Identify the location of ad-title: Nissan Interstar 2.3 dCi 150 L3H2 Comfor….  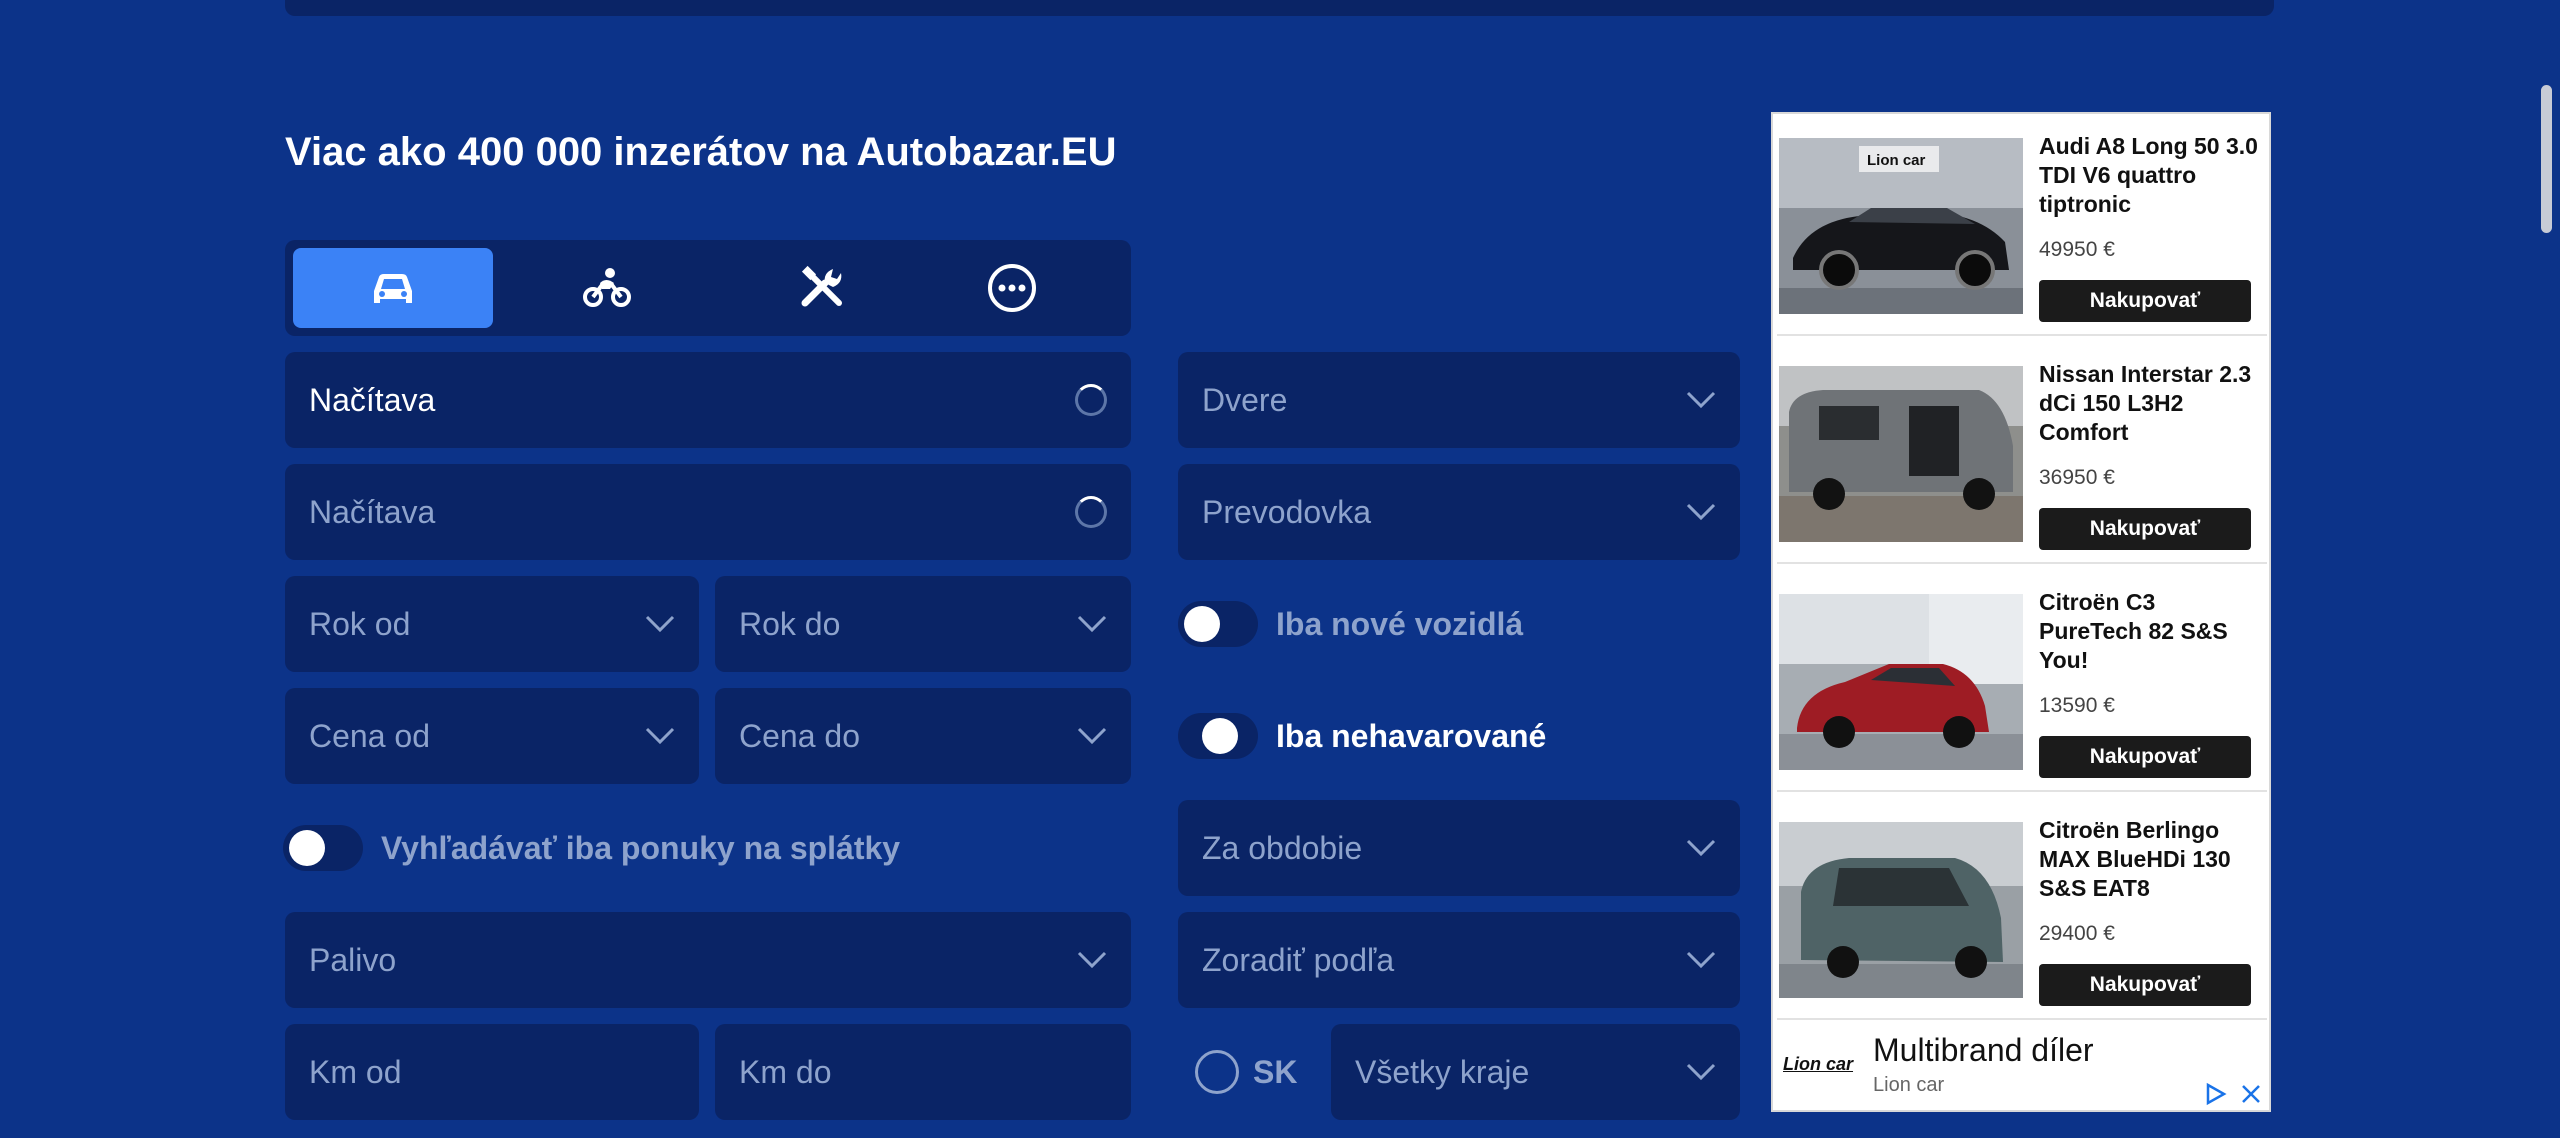
(2150, 403).